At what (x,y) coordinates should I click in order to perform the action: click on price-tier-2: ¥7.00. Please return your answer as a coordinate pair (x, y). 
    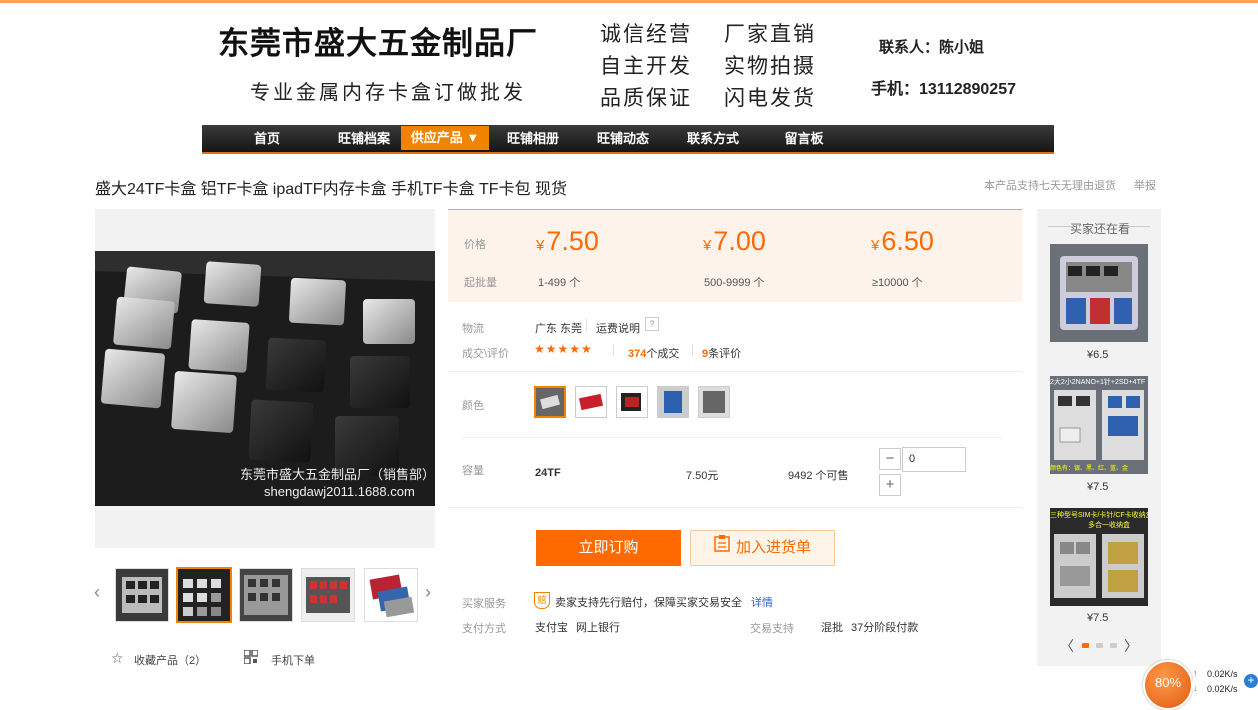
    Looking at the image, I should click on (734, 241).